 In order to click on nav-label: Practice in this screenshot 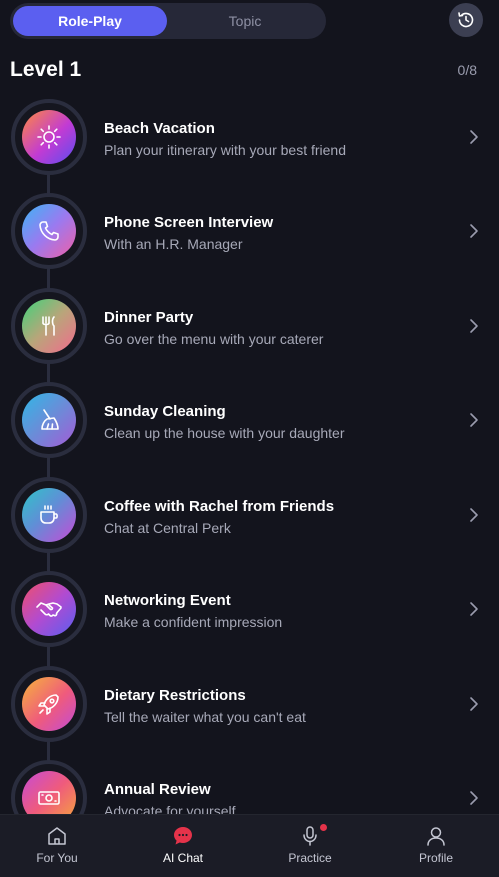, I will do `click(310, 858)`.